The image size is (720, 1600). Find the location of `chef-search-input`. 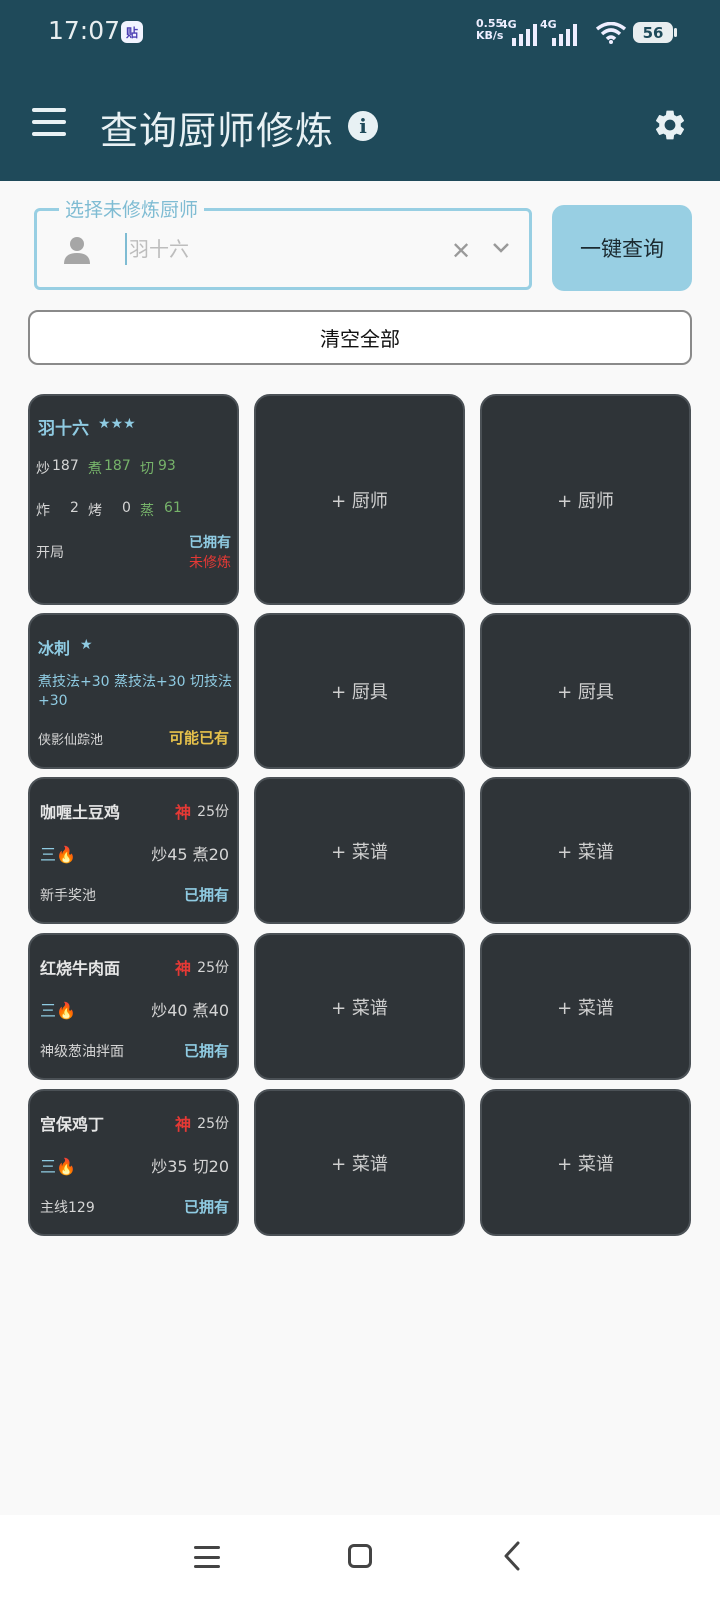

chef-search-input is located at coordinates (275, 249).